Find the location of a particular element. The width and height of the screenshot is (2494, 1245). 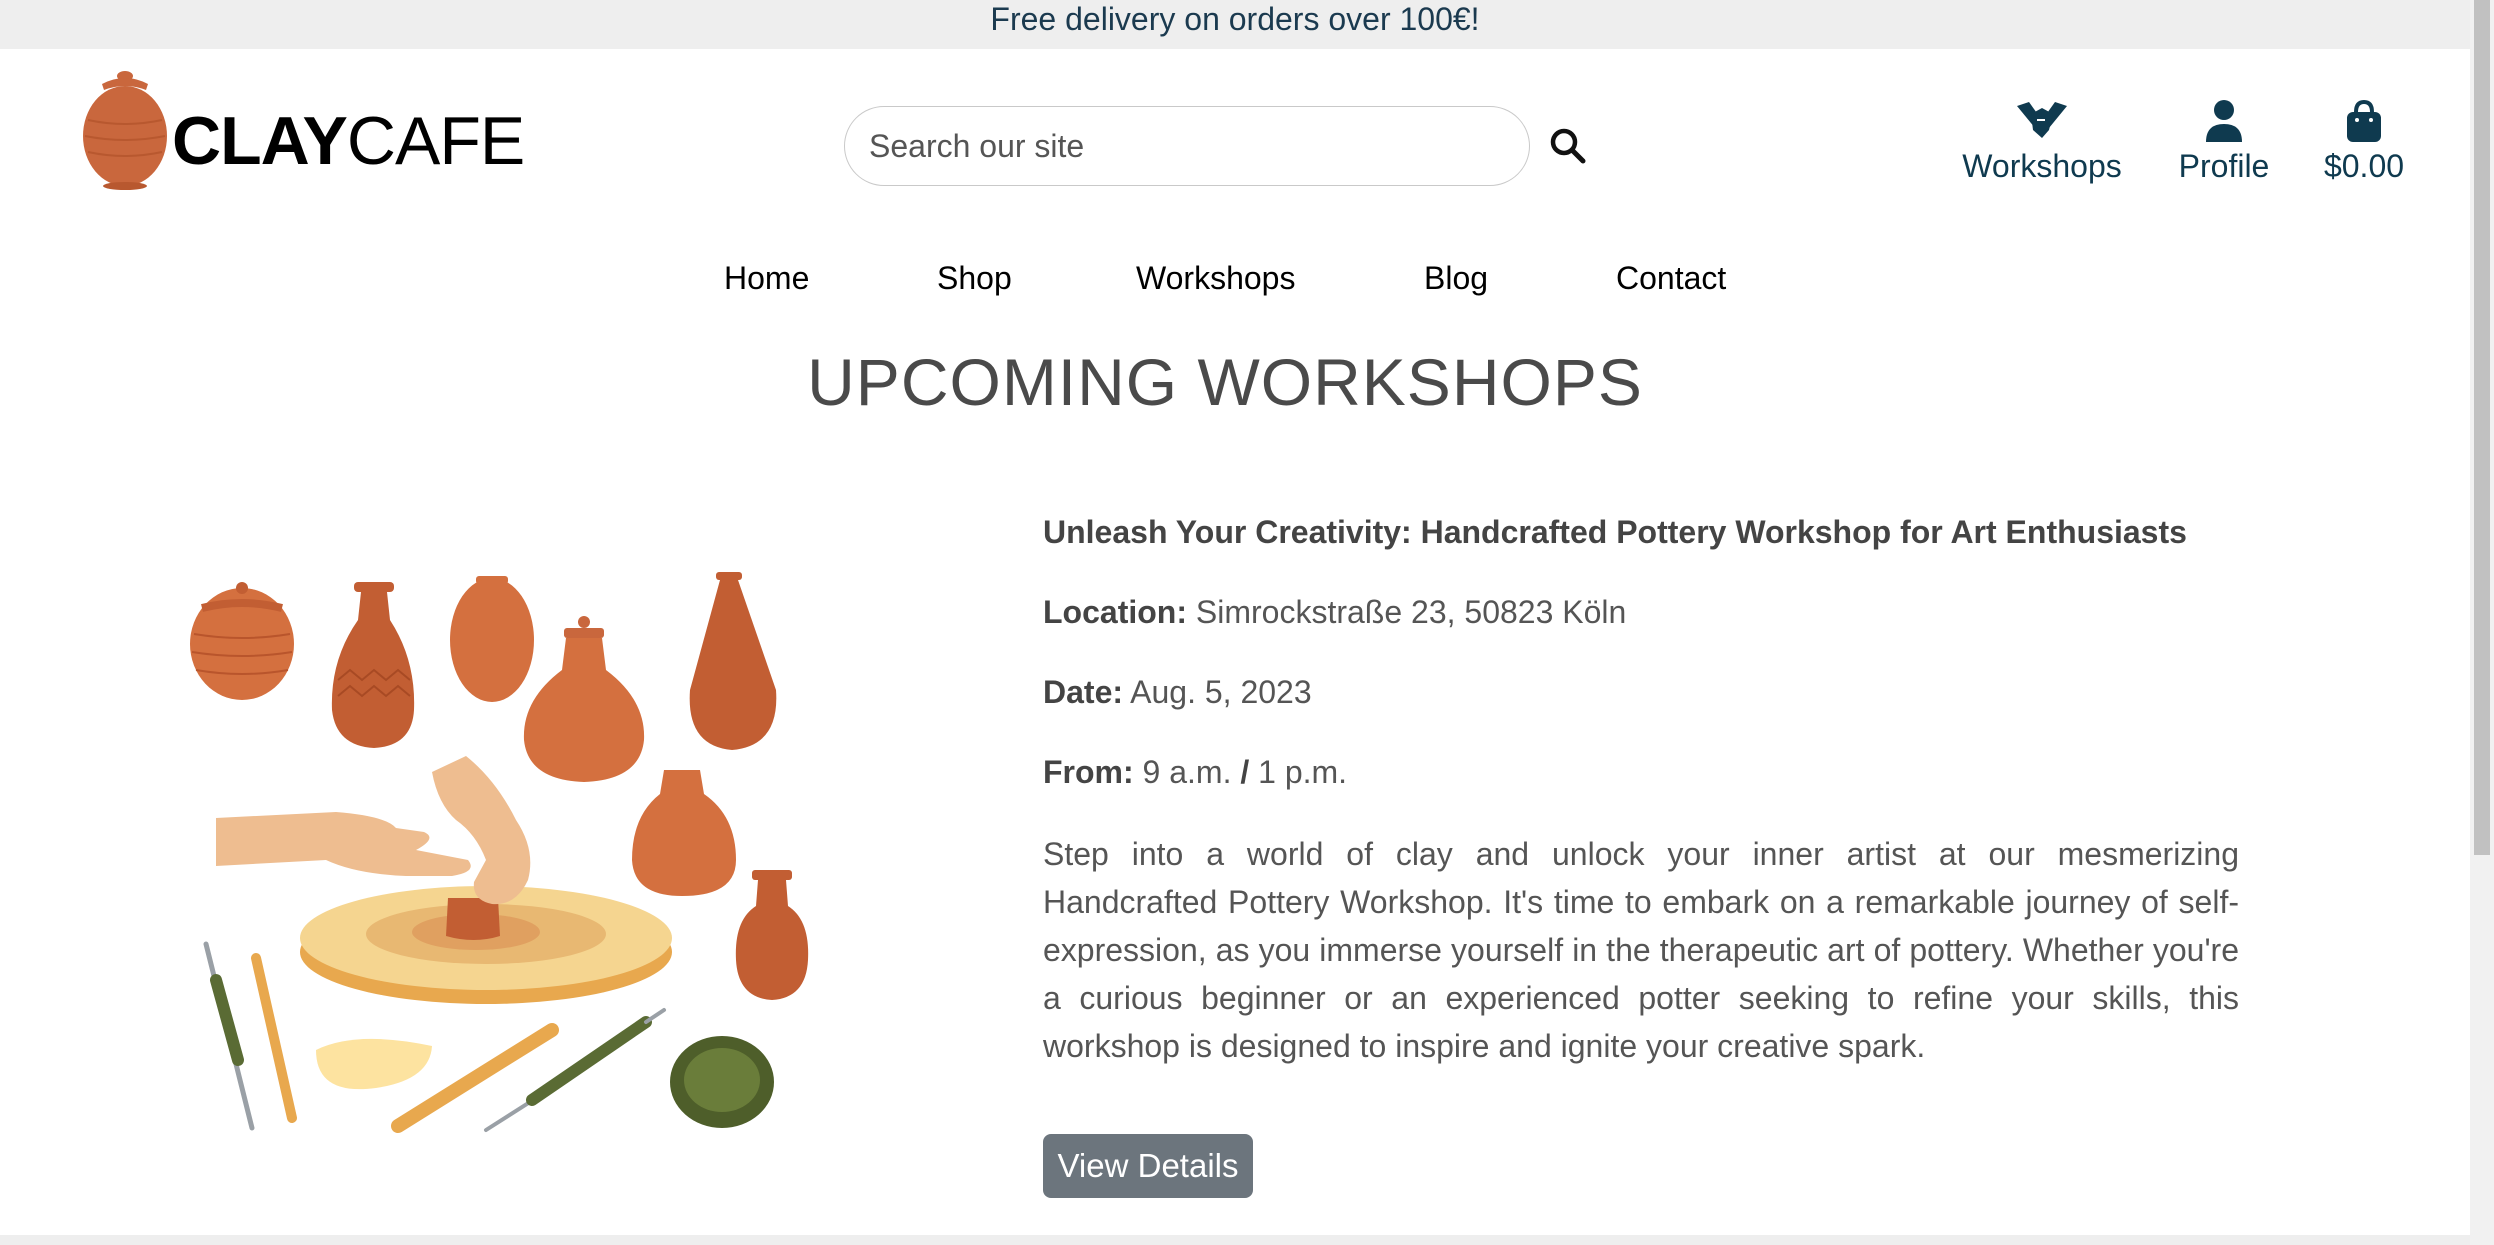

view-details-button: View Details is located at coordinates (1148, 1166).